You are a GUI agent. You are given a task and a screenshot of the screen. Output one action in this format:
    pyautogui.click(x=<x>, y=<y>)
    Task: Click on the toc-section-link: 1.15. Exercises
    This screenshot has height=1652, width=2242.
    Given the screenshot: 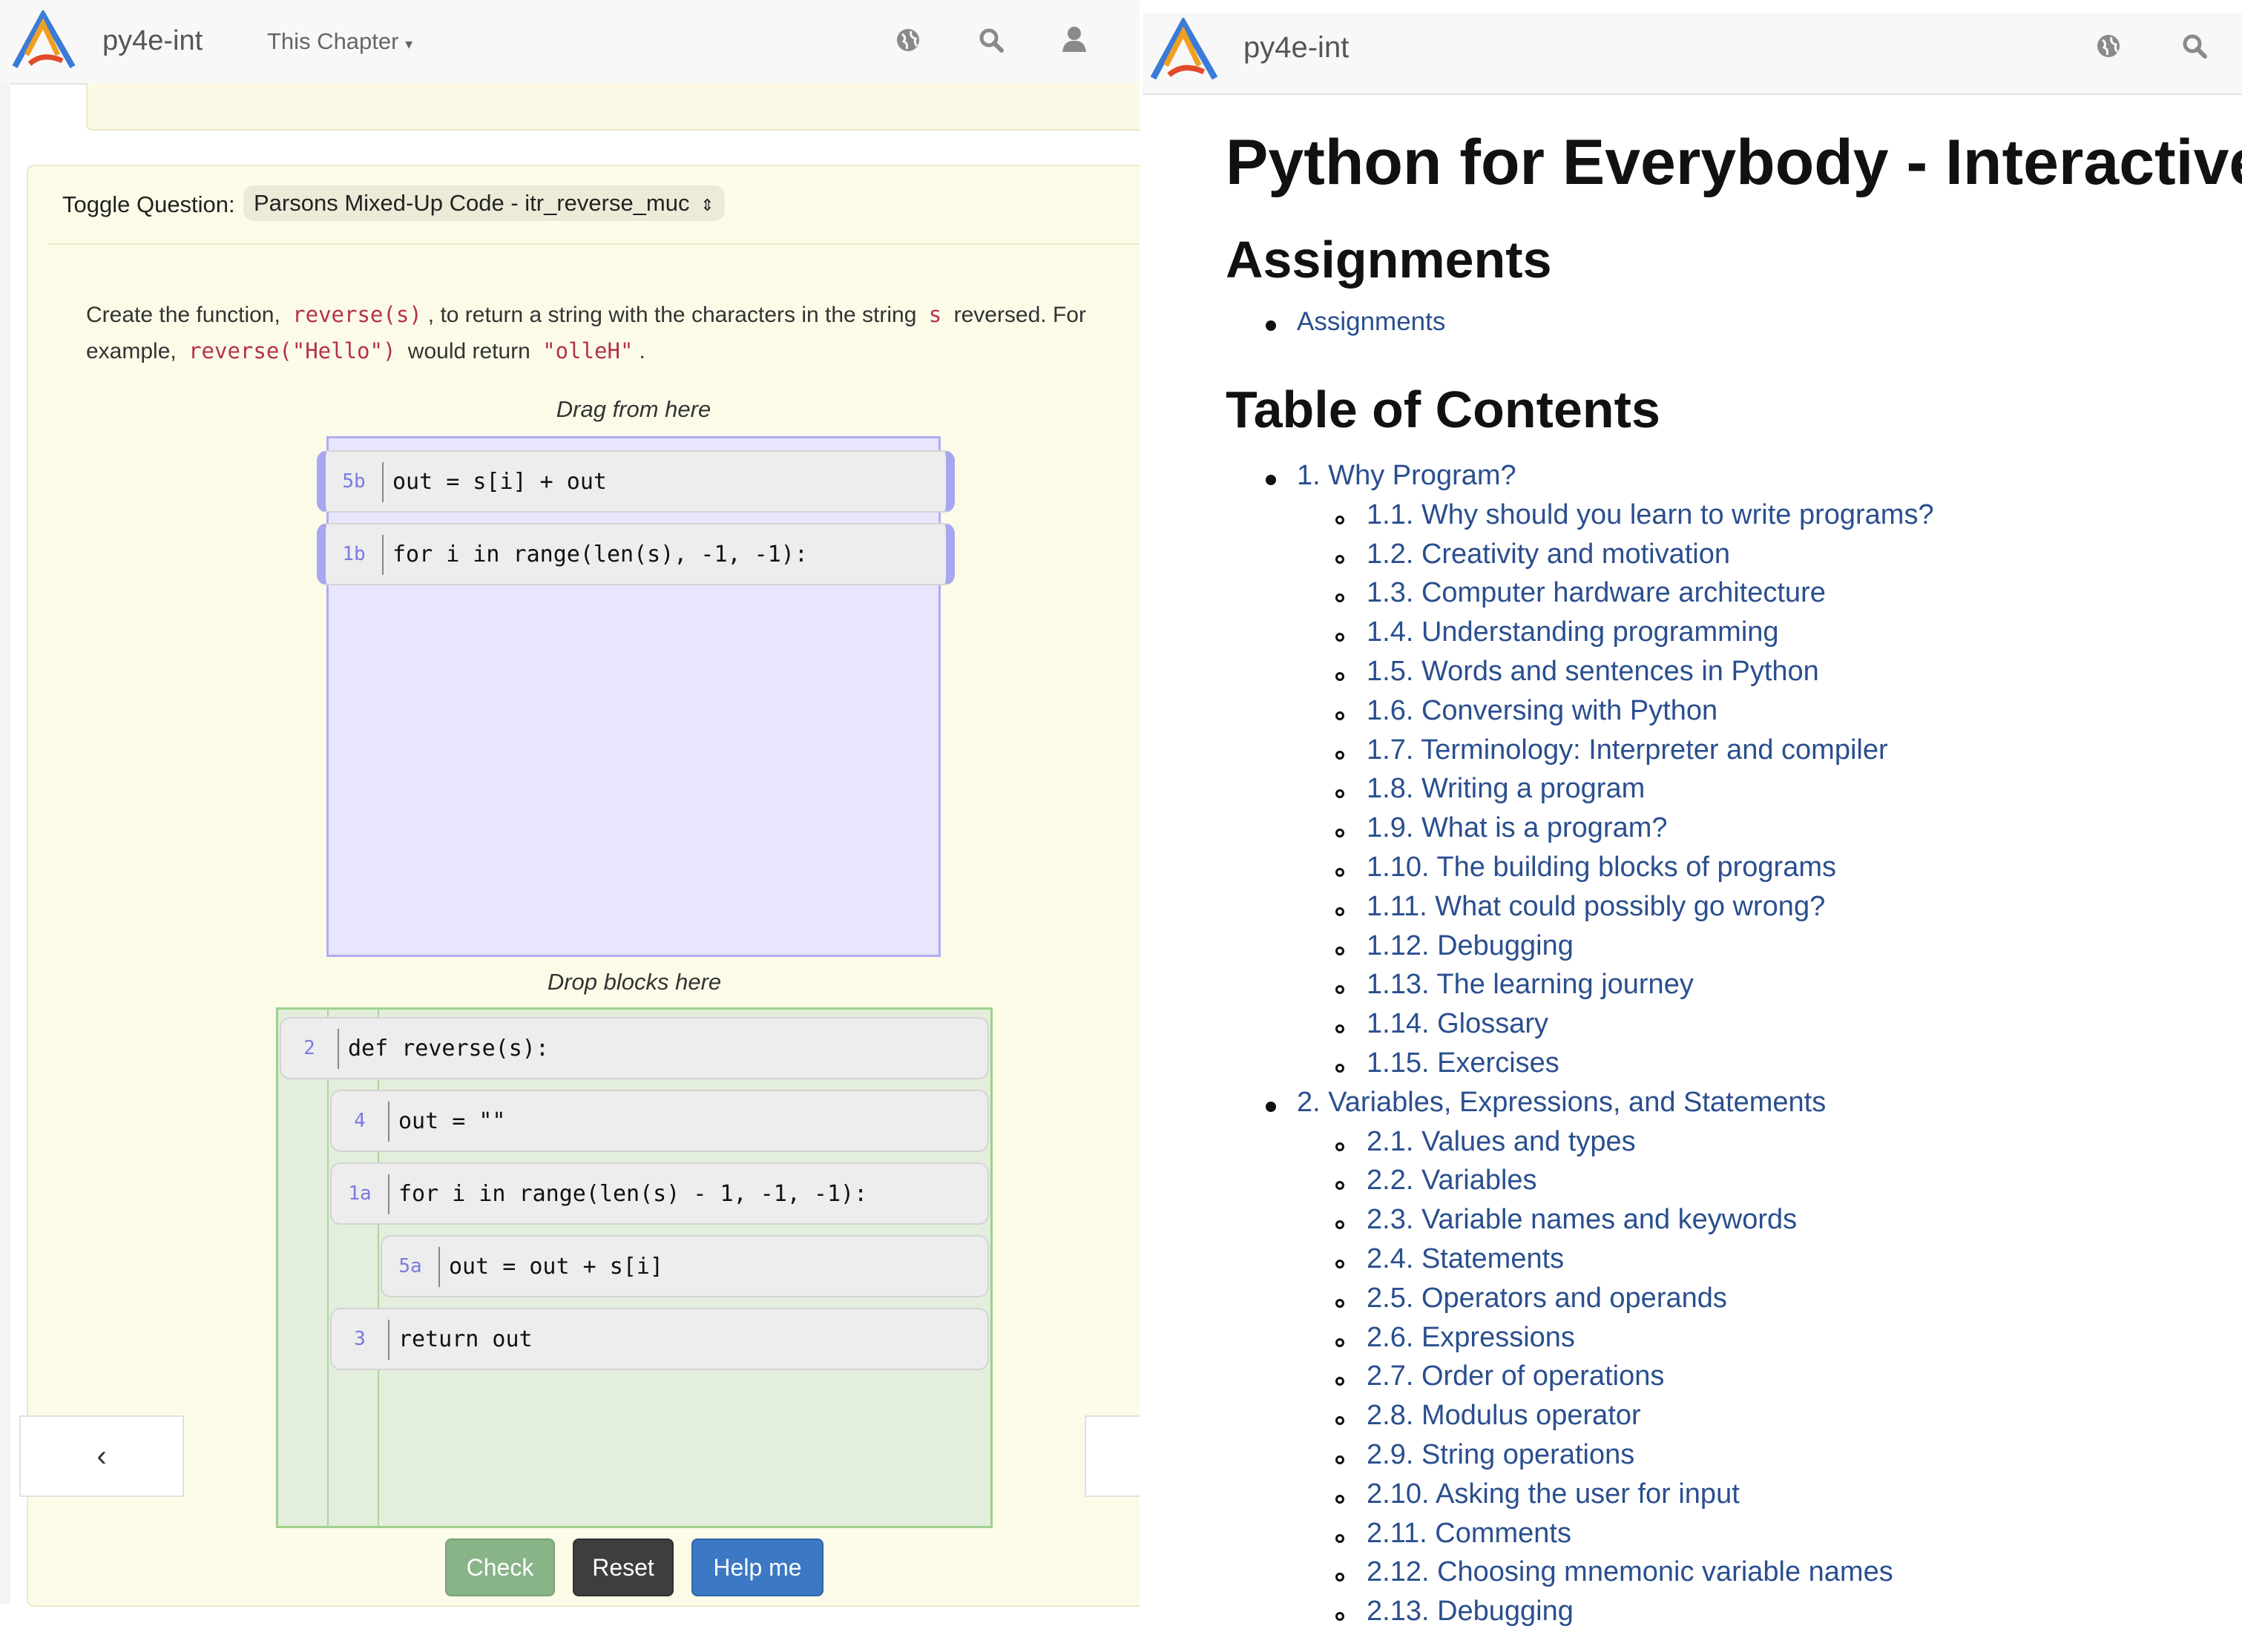 What is the action you would take?
    pyautogui.click(x=1463, y=1063)
    